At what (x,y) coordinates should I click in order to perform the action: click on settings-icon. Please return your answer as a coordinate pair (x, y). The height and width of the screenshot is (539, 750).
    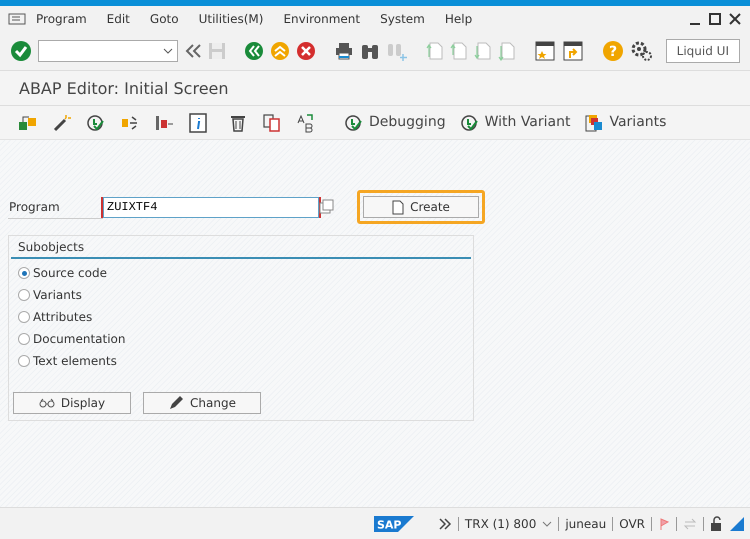
    Looking at the image, I should click on (641, 51).